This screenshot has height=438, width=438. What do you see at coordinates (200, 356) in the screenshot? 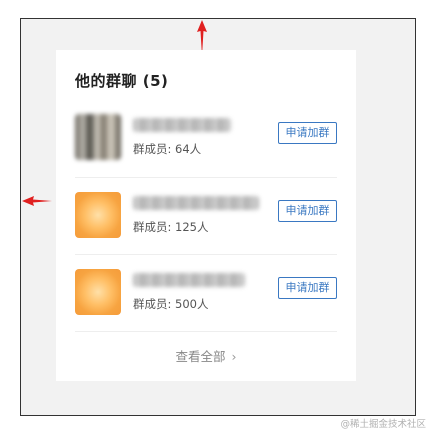
I see `view-all-label: 查看全部` at bounding box center [200, 356].